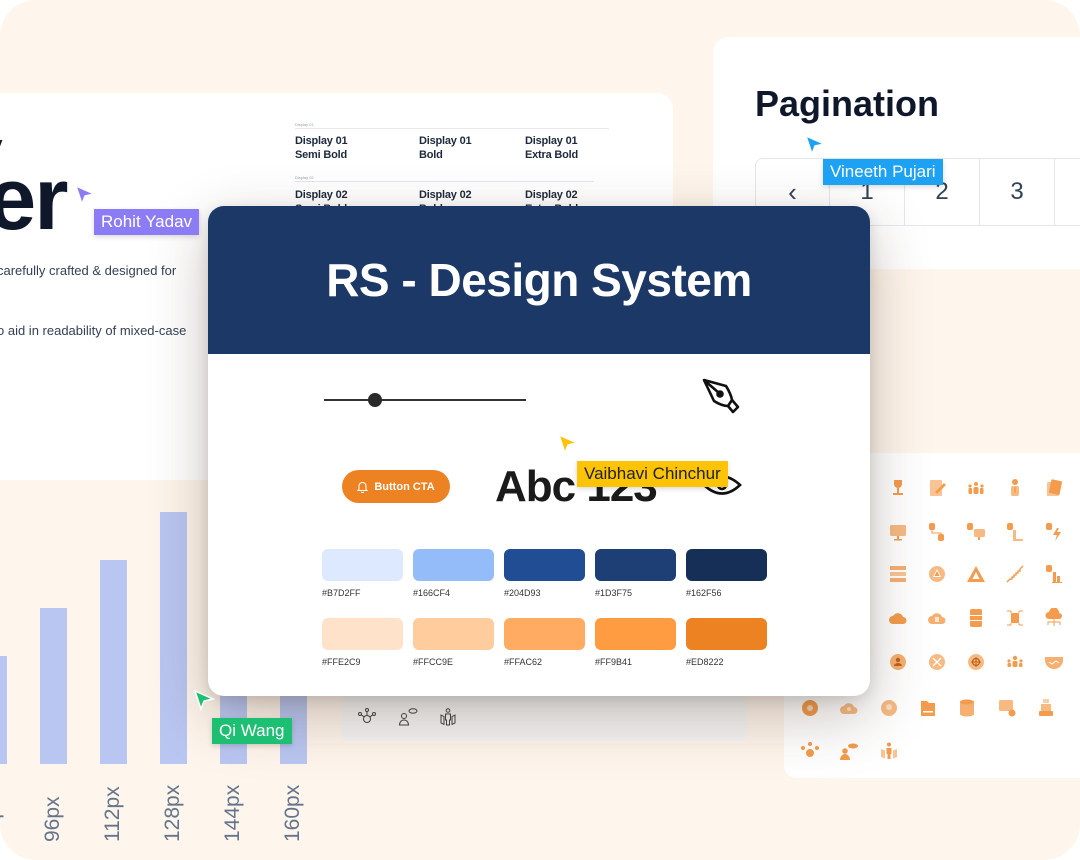  I want to click on cursor-vineeth-icon, so click(815, 145).